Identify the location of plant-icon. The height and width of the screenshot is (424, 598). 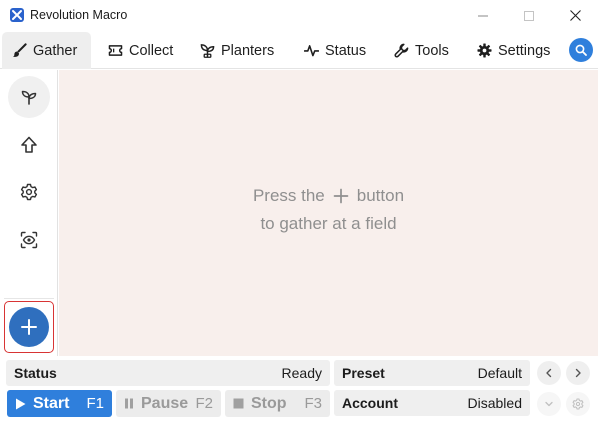
(207, 51).